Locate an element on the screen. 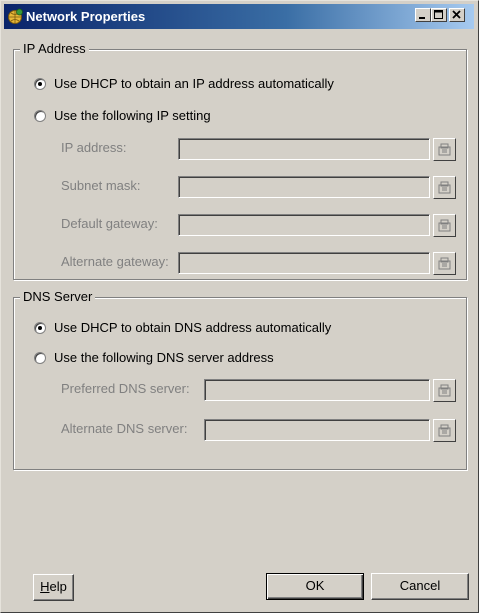  default-gateway-field is located at coordinates (304, 225).